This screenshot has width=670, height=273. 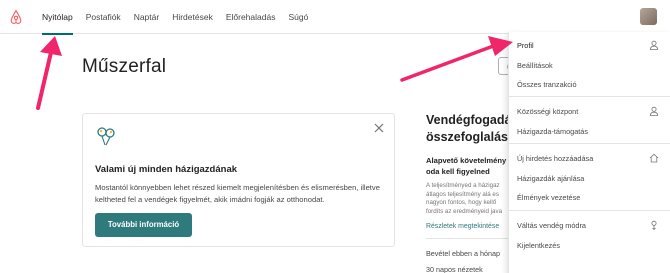 I want to click on nav-home: Nyitólap, so click(x=57, y=17).